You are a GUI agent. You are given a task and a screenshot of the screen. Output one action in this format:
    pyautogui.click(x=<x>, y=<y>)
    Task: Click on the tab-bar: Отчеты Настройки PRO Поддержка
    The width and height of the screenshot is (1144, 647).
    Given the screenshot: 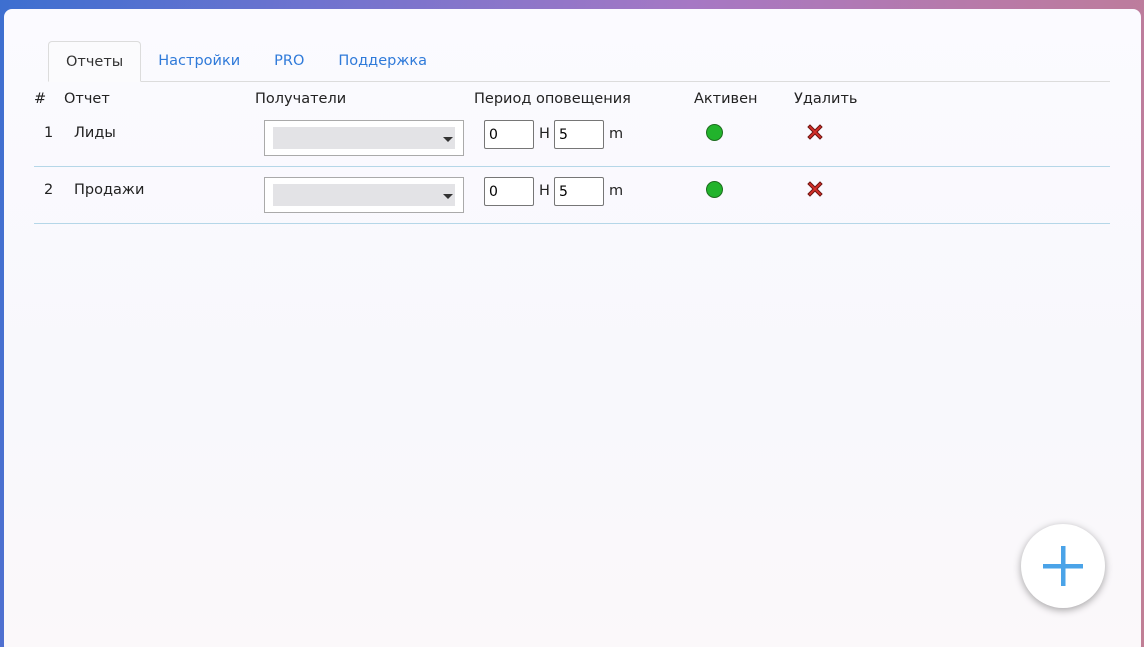 What is the action you would take?
    pyautogui.click(x=579, y=61)
    